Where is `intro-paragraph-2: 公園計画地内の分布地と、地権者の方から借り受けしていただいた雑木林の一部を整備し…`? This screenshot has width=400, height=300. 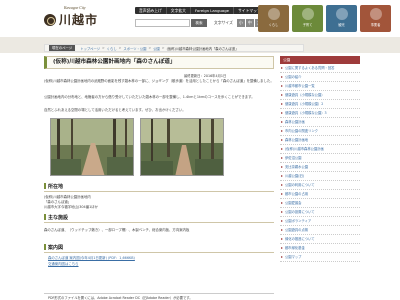 intro-paragraph-2: 公園計画地内の分布地と、地権者の方から借り受けしていただいた雑木林の一部を整備し… is located at coordinates (149, 97).